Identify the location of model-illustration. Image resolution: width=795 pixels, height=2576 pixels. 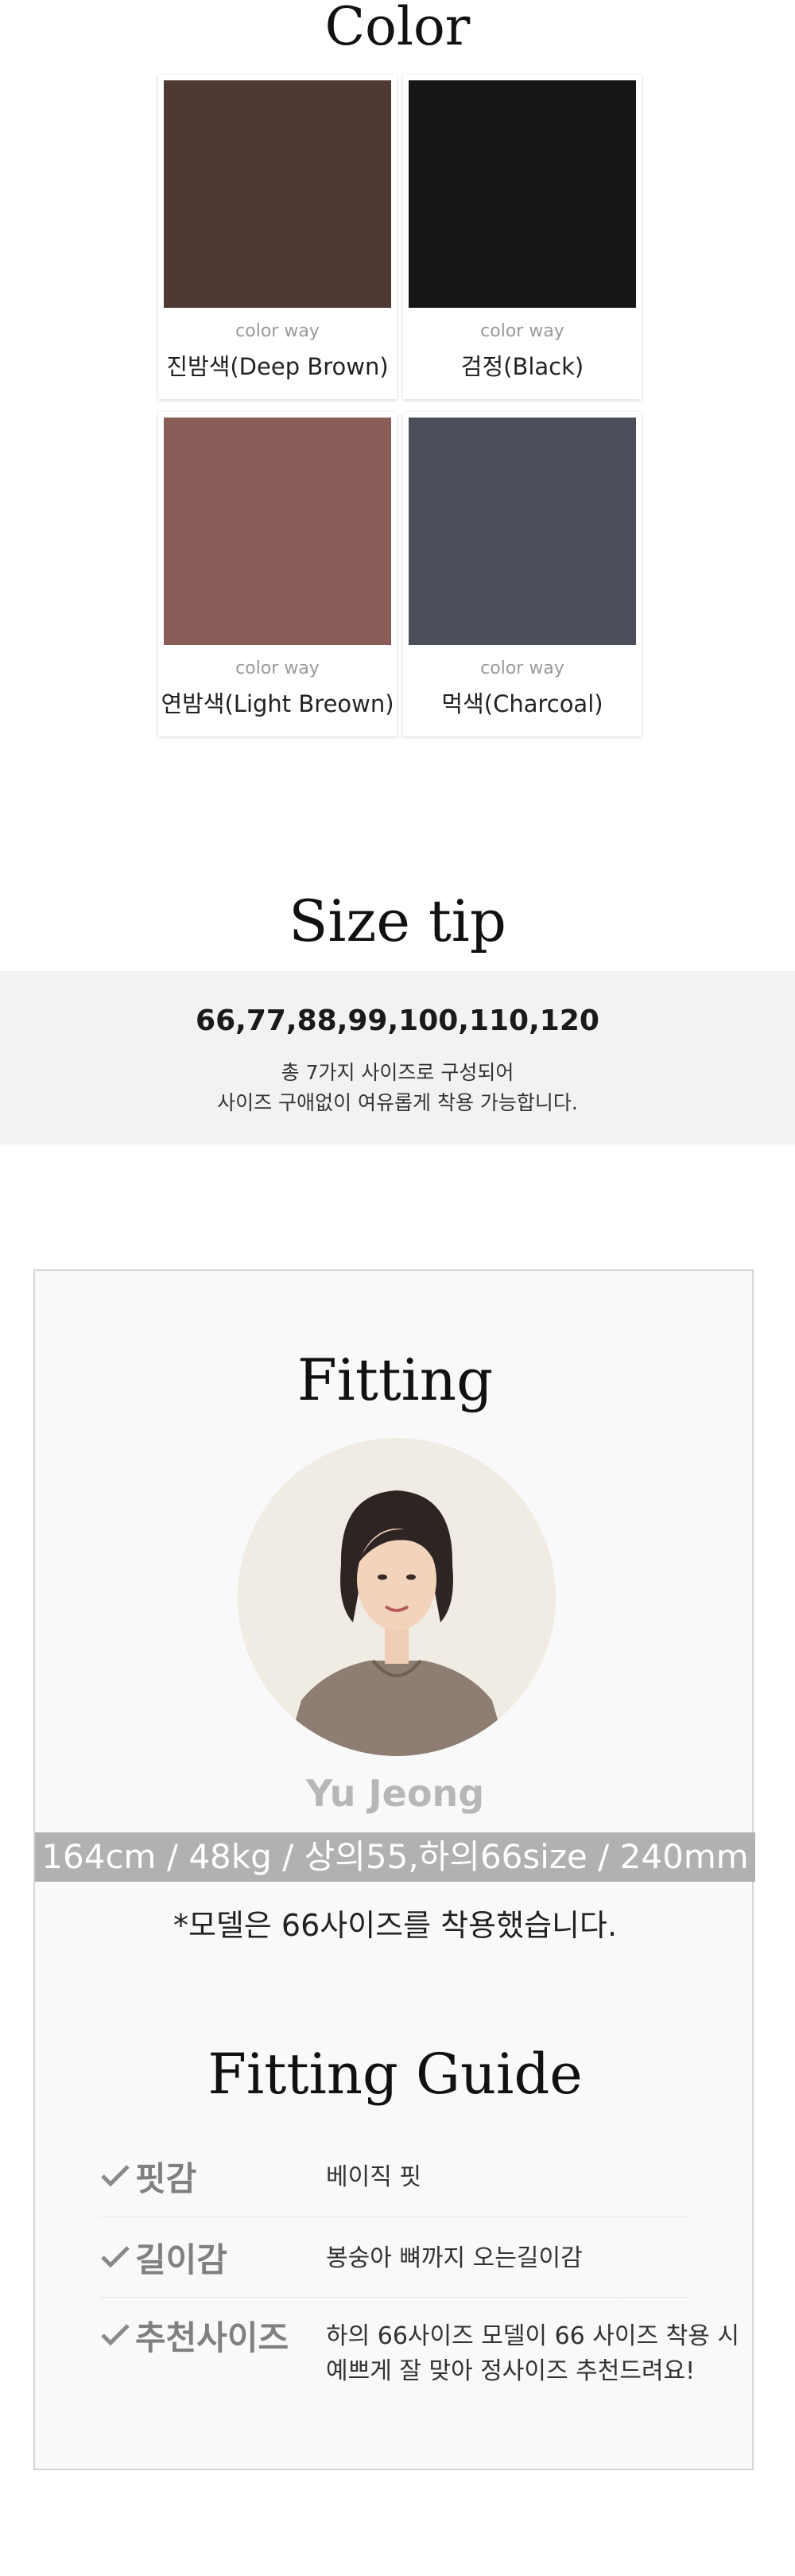
(397, 1597).